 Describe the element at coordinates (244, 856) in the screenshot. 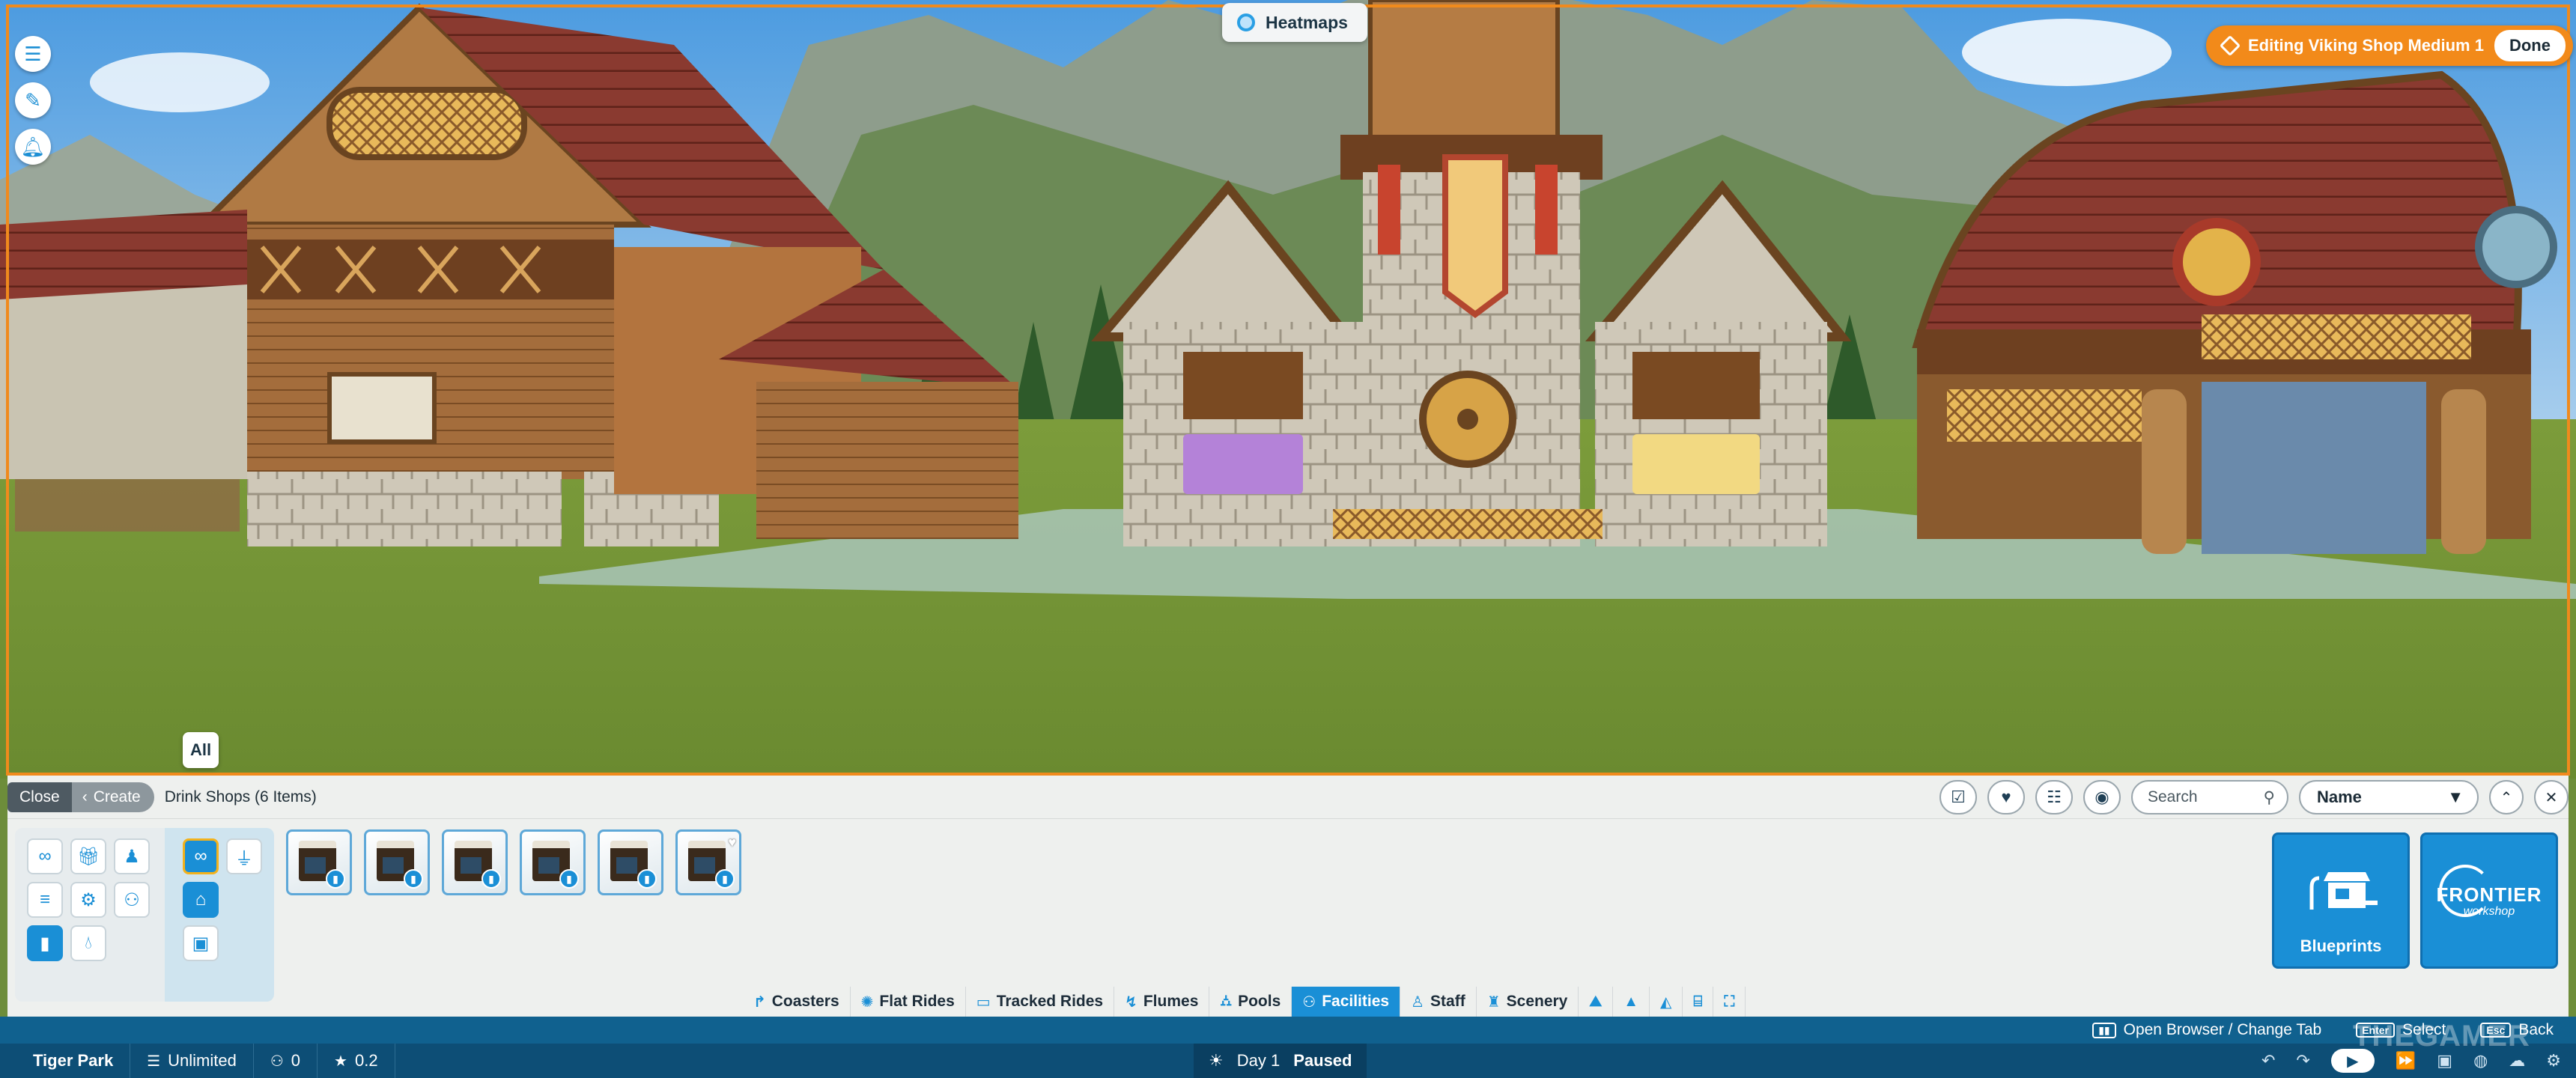

I see `subcategory-stands: ⏚` at that location.